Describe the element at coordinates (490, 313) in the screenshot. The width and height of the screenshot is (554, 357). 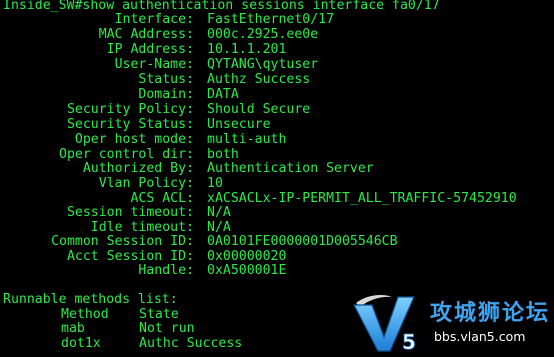
I see `watermark-title: 攻城狮论坛` at that location.